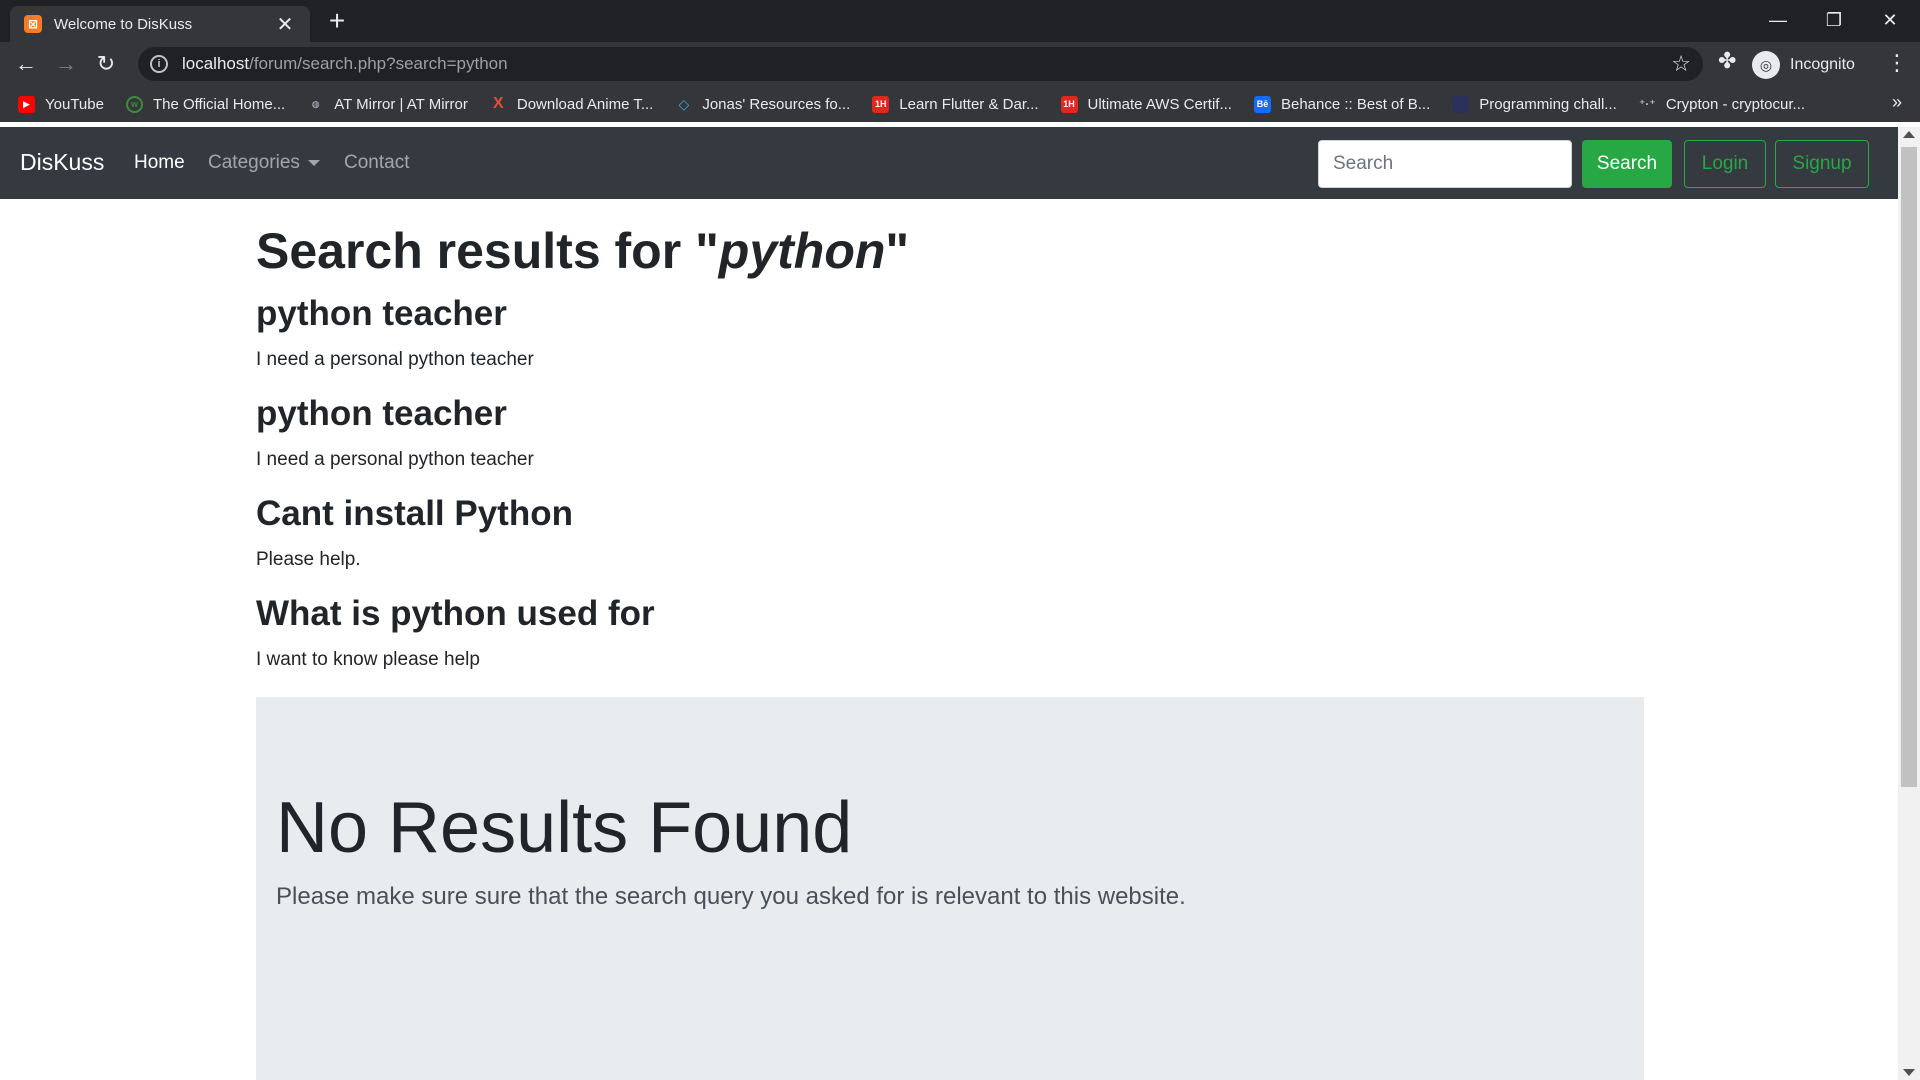  I want to click on scrollbar-thumb, so click(1909, 467).